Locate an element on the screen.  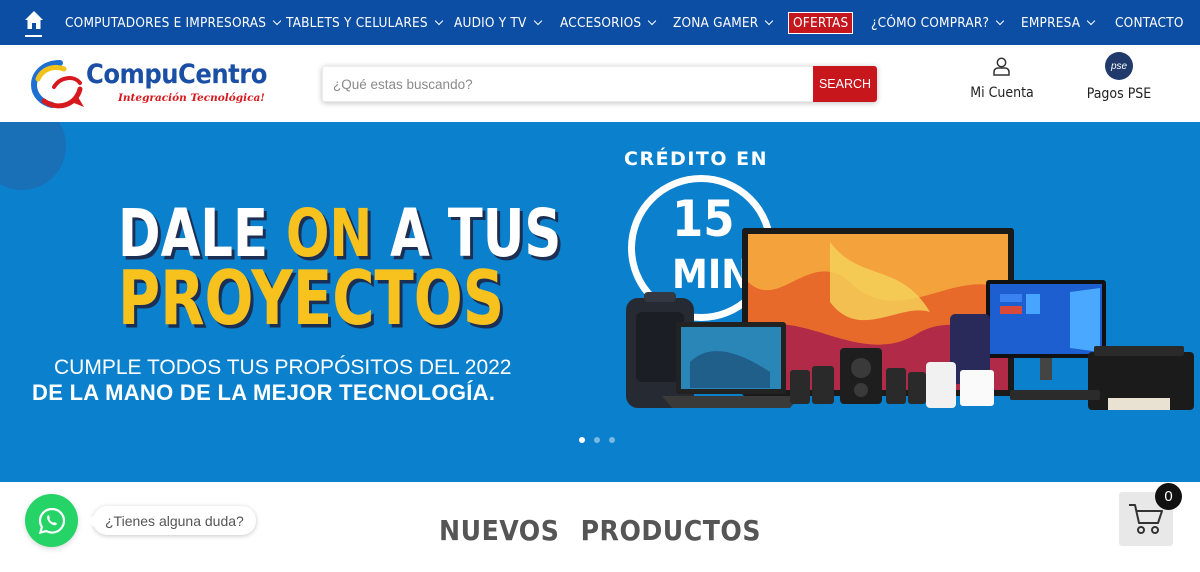
nav-item-zona-gamer: ZONA GAMER is located at coordinates (723, 22).